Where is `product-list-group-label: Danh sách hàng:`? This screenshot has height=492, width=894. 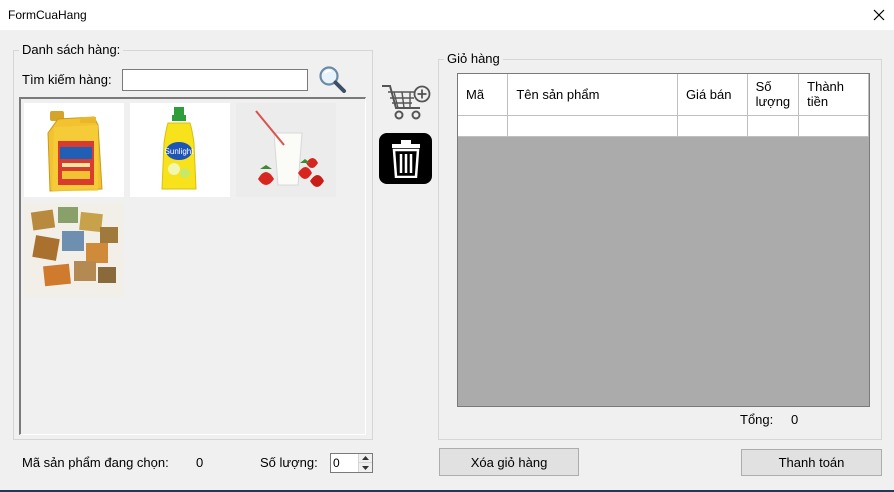
product-list-group-label: Danh sách hàng: is located at coordinates (71, 49).